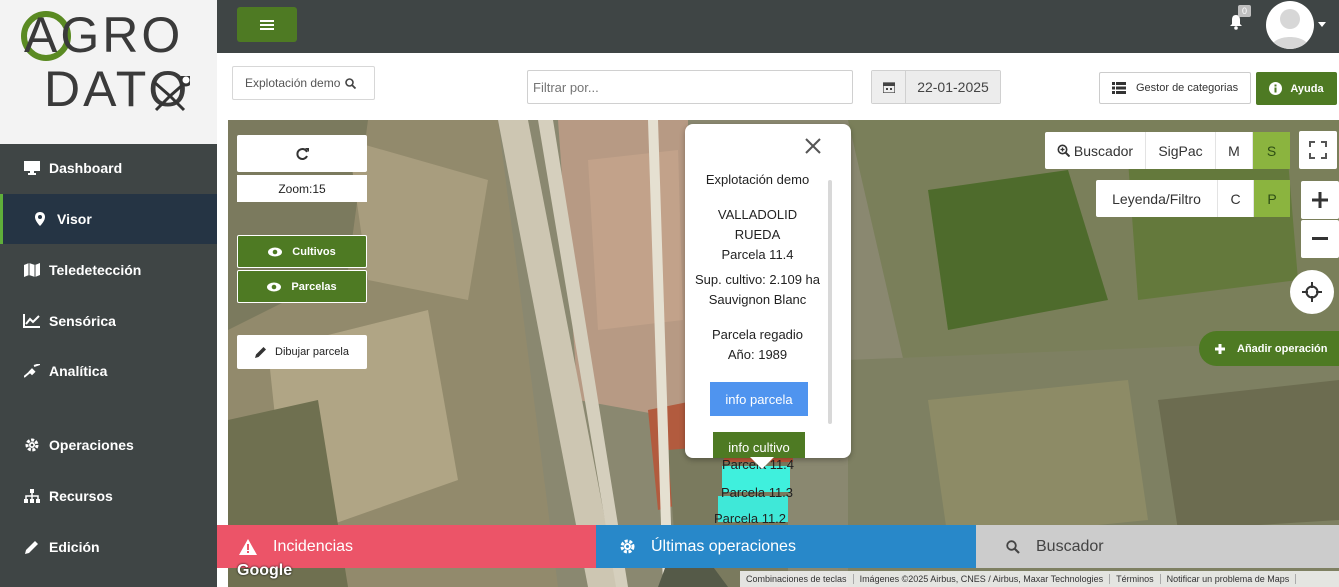  I want to click on sidebar-item-edicion: Edición, so click(108, 547).